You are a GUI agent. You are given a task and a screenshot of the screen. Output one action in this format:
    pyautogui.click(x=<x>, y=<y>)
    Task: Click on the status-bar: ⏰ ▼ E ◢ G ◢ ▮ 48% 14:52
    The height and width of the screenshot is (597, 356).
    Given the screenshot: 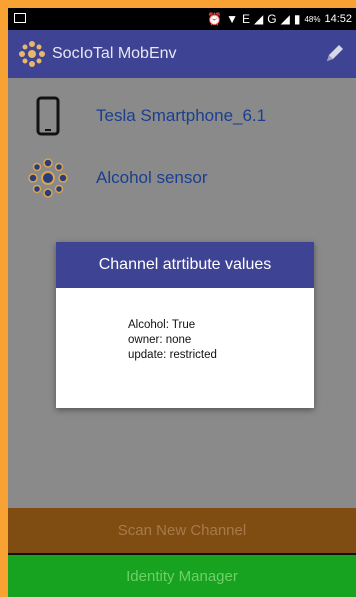 What is the action you would take?
    pyautogui.click(x=182, y=19)
    